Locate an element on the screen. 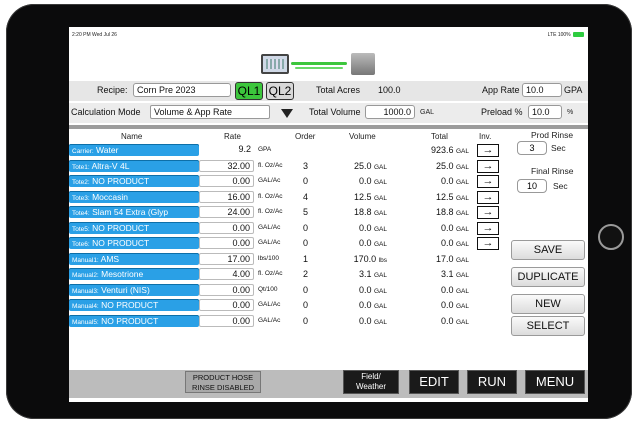 The image size is (639, 423). col-name: Name is located at coordinates (132, 136).